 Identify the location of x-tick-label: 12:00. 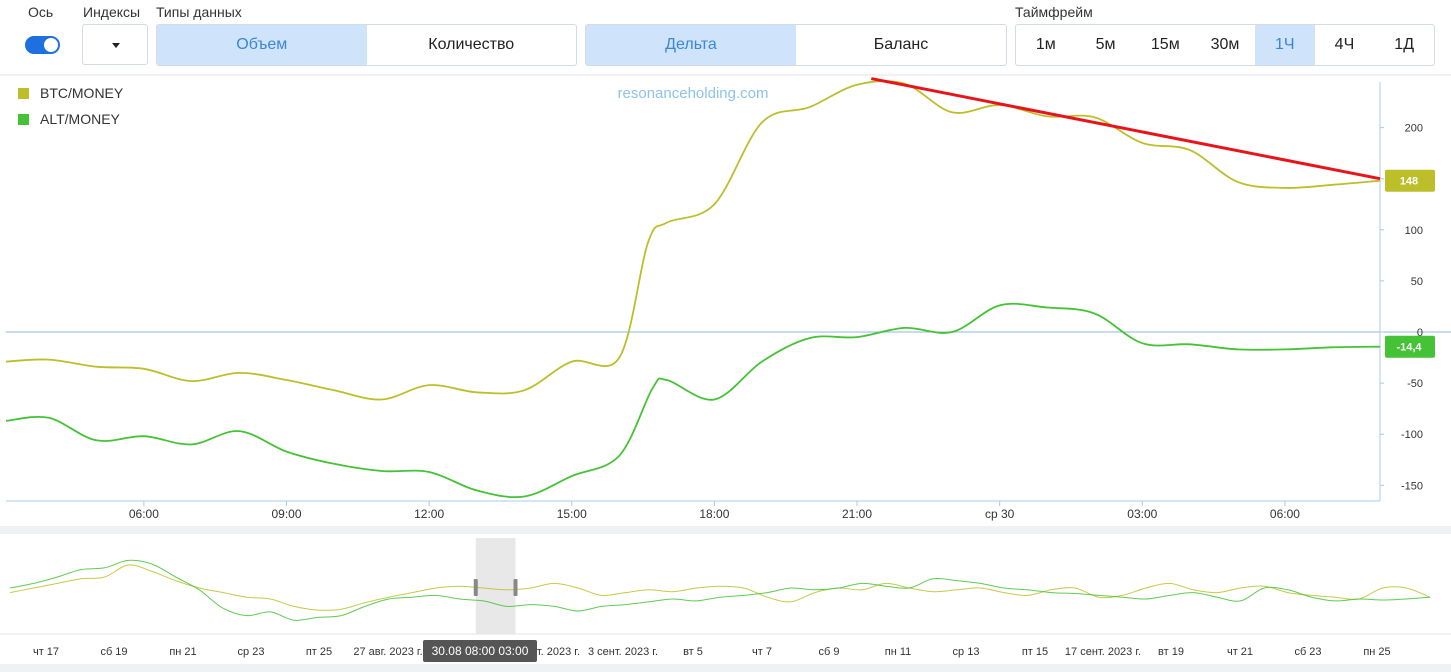
(429, 514).